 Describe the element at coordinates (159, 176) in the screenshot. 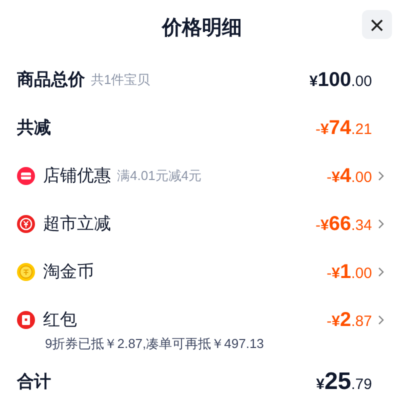

I see `row-note: 满4.01元减4元` at that location.